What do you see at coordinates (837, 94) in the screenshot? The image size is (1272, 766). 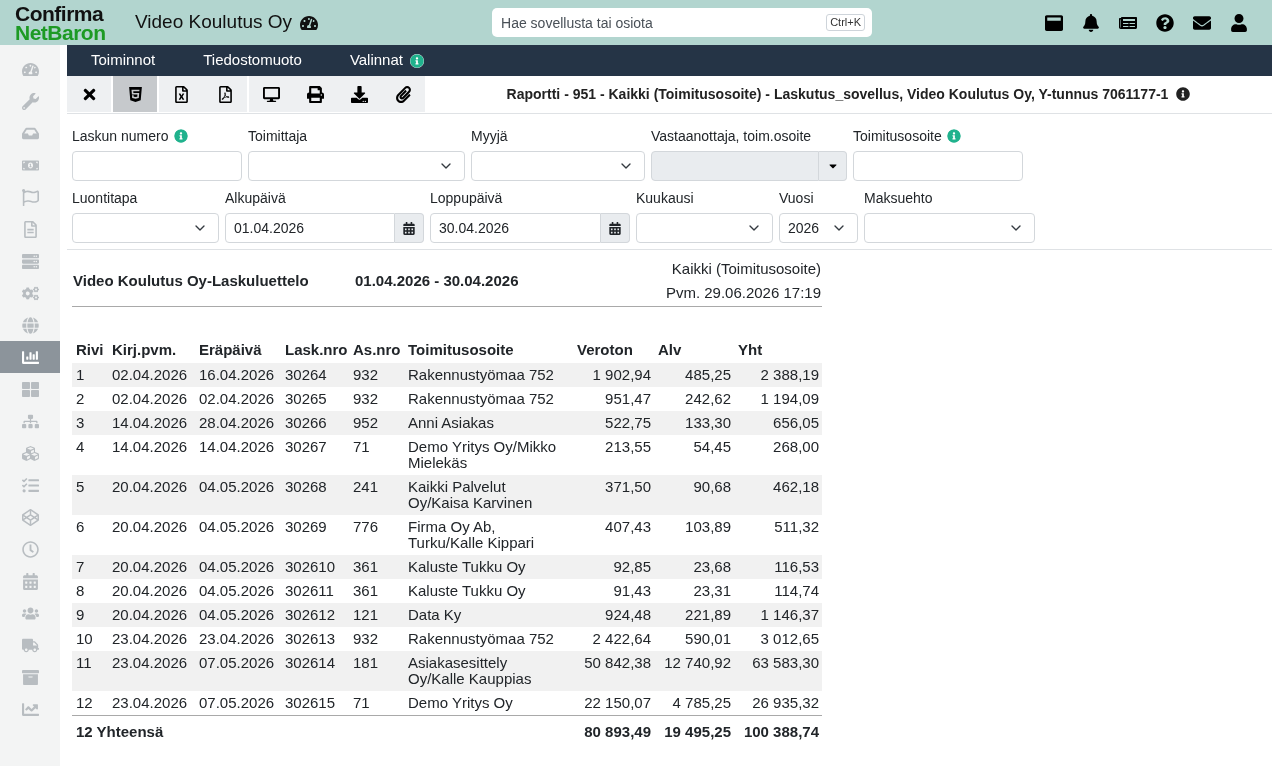 I see `report-title: Raportti - 951 - Kaikki (Toimitusosoite) - Laskutus_sovellus, Video Koulutus Oy, Y-tunnus 7061177-1` at bounding box center [837, 94].